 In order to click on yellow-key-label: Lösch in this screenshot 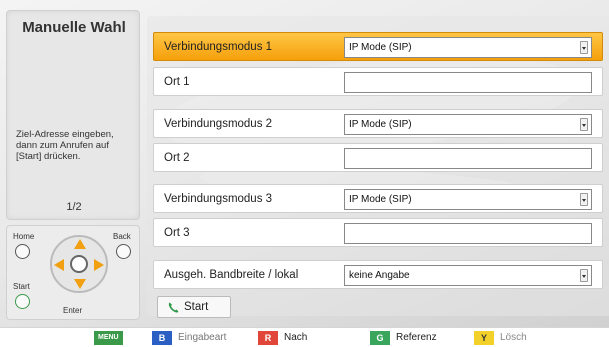, I will do `click(513, 337)`.